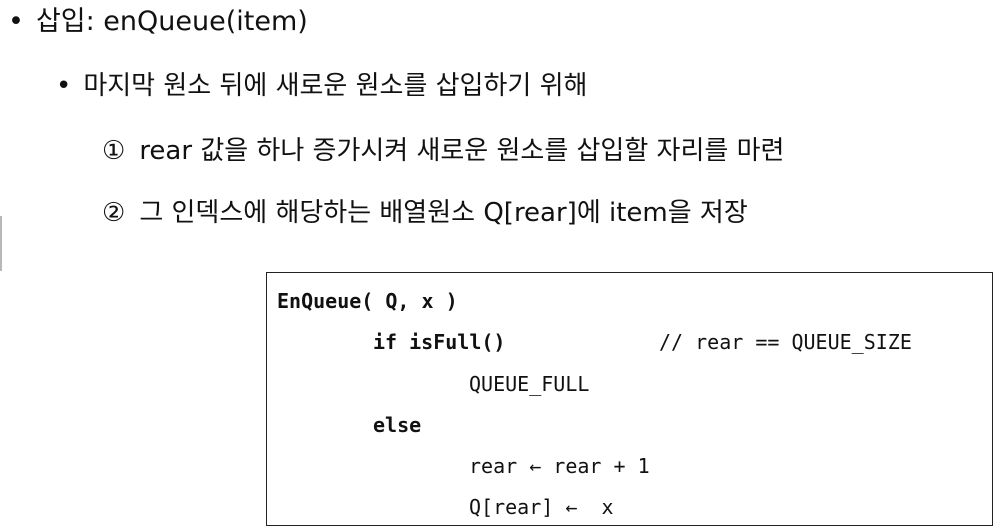 The image size is (997, 532). Describe the element at coordinates (559, 466) in the screenshot. I see `code-line-increment: rear ← rear + 1` at that location.